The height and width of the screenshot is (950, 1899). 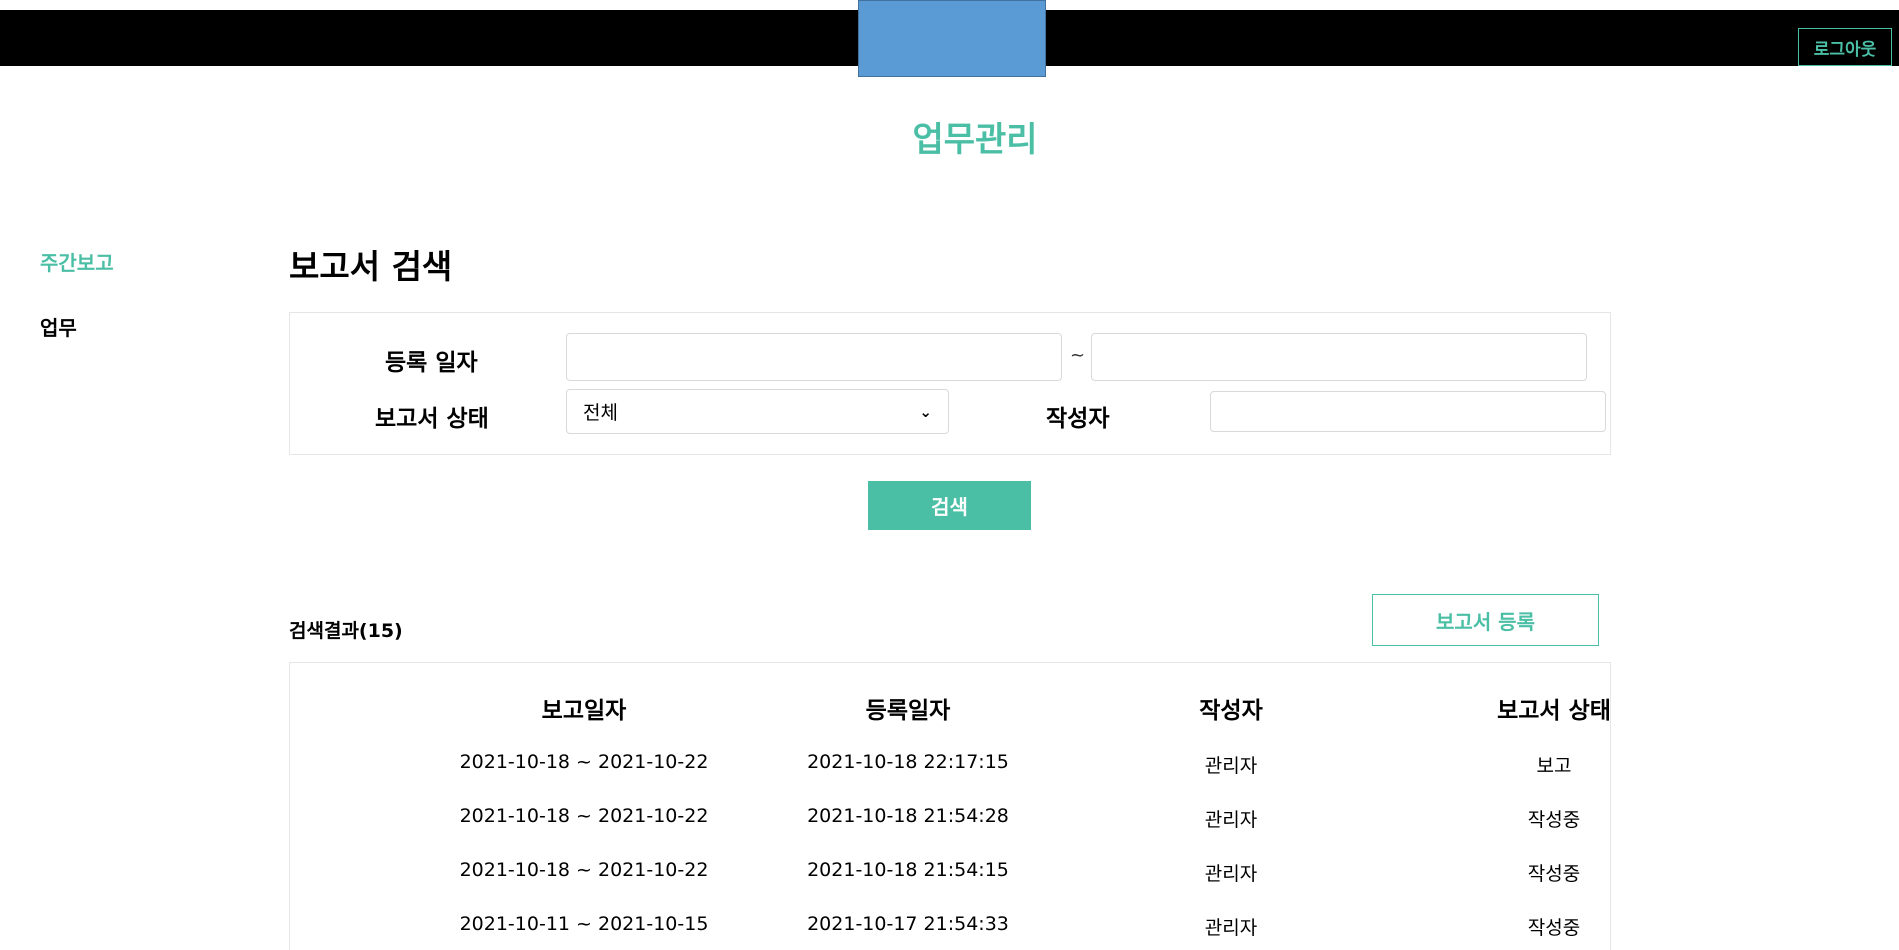 What do you see at coordinates (975, 140) in the screenshot?
I see `page-title: 업무관리` at bounding box center [975, 140].